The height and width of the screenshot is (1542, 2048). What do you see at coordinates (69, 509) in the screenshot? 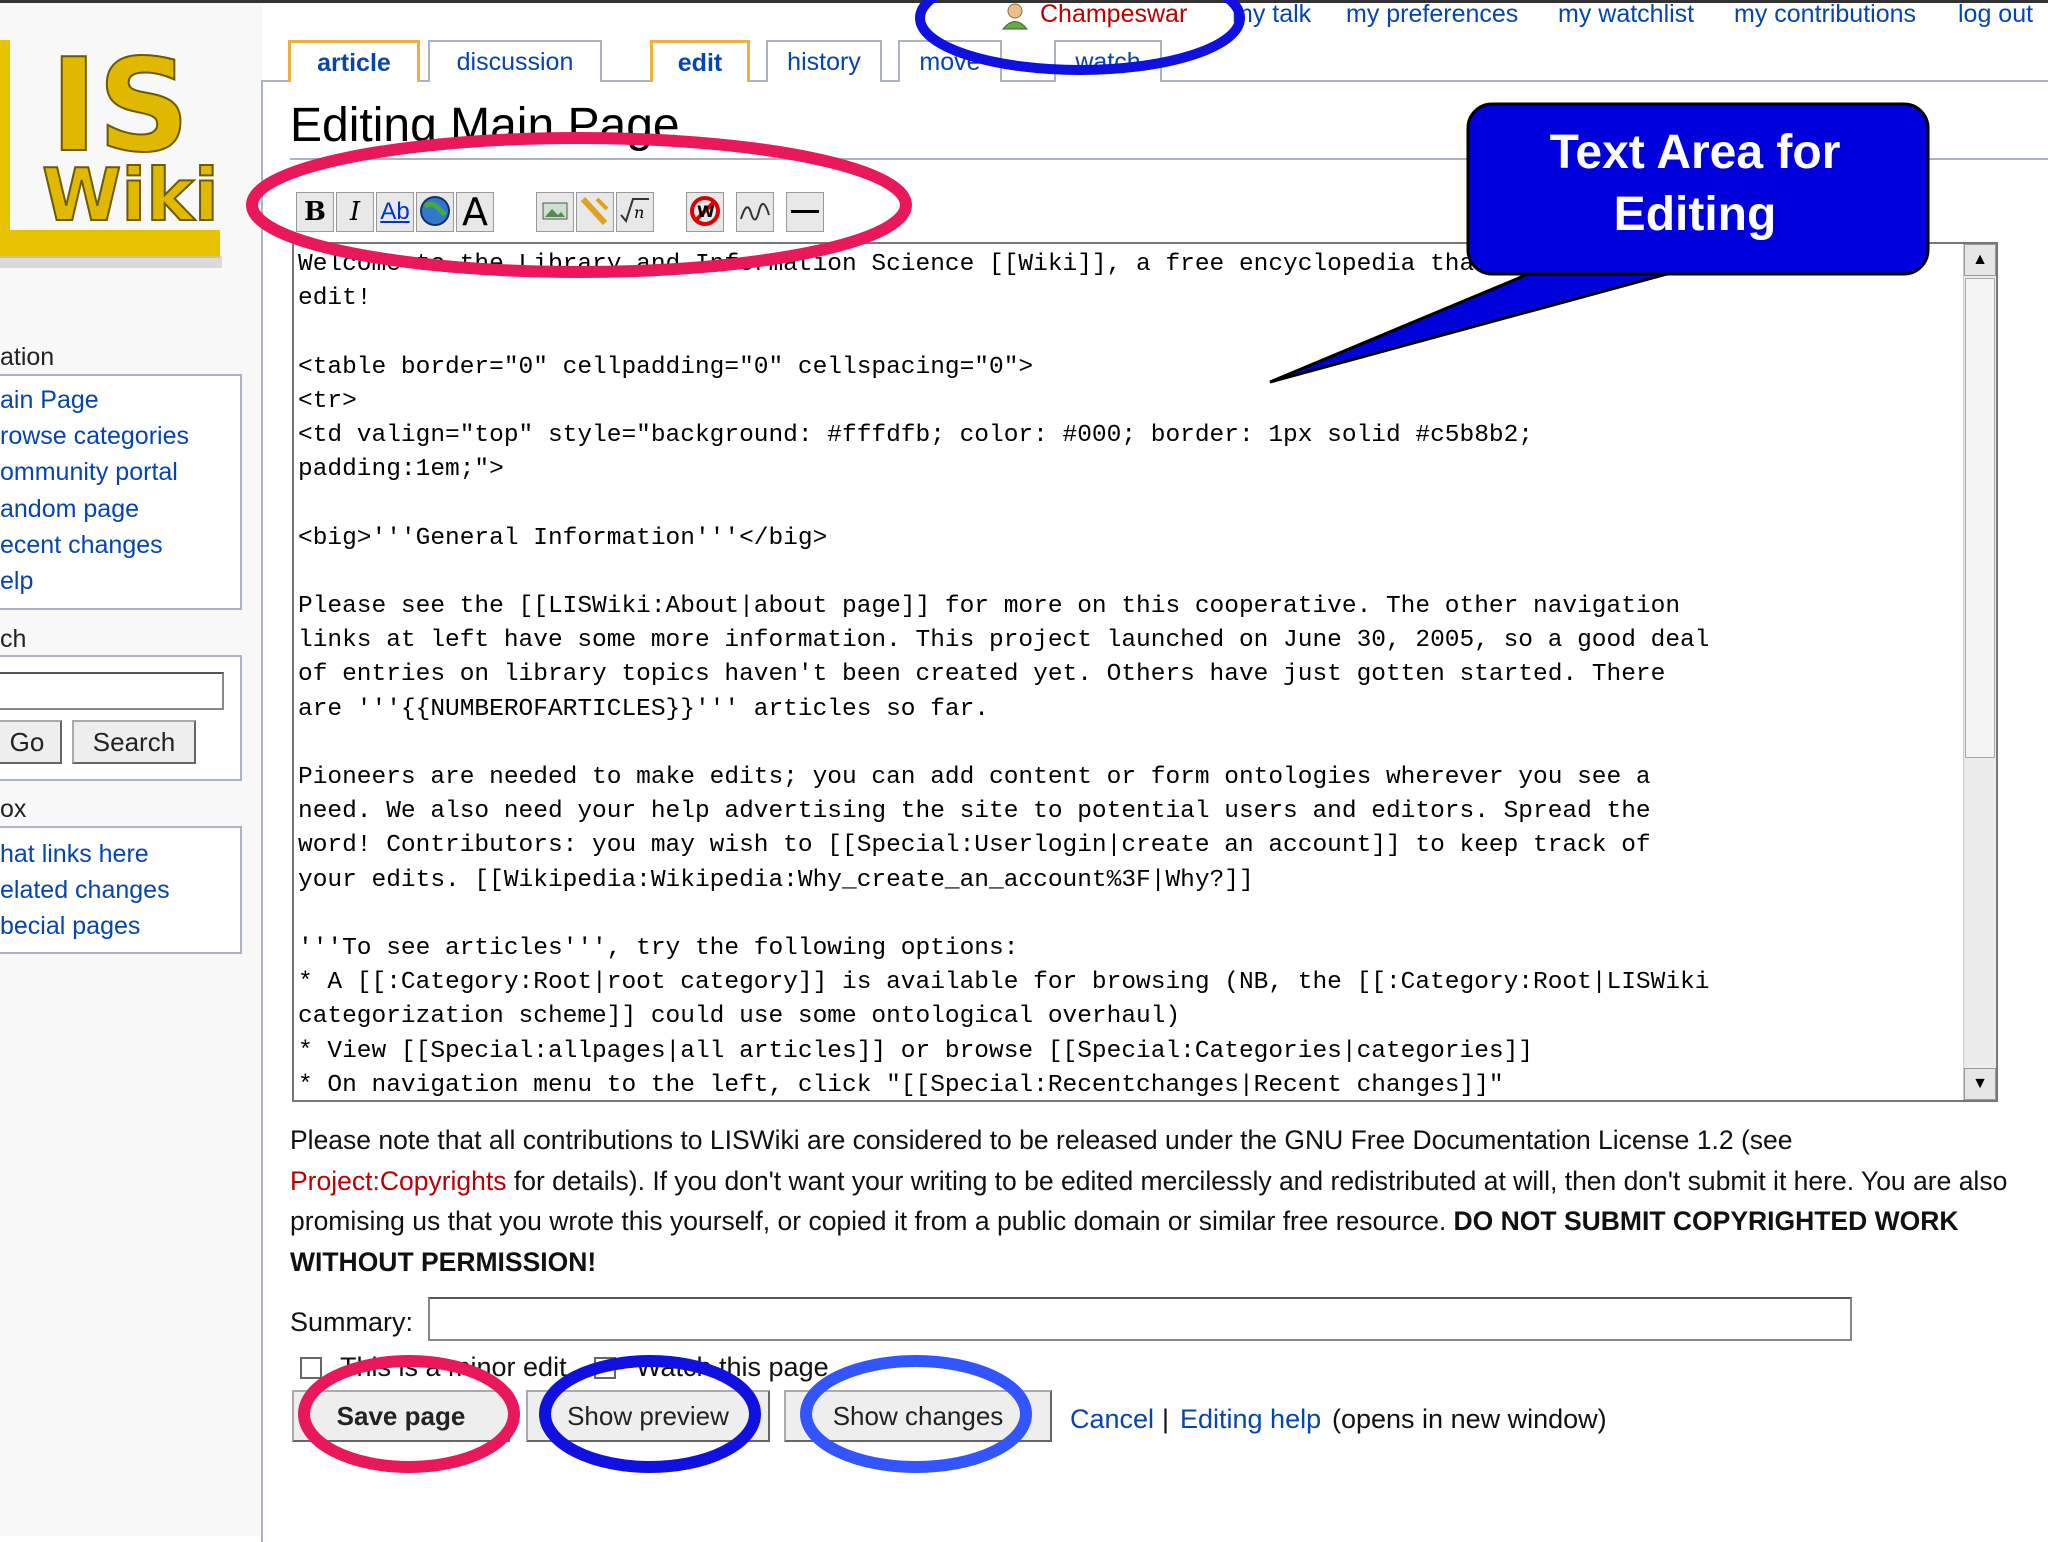
I see `nav-random-page: andom page` at bounding box center [69, 509].